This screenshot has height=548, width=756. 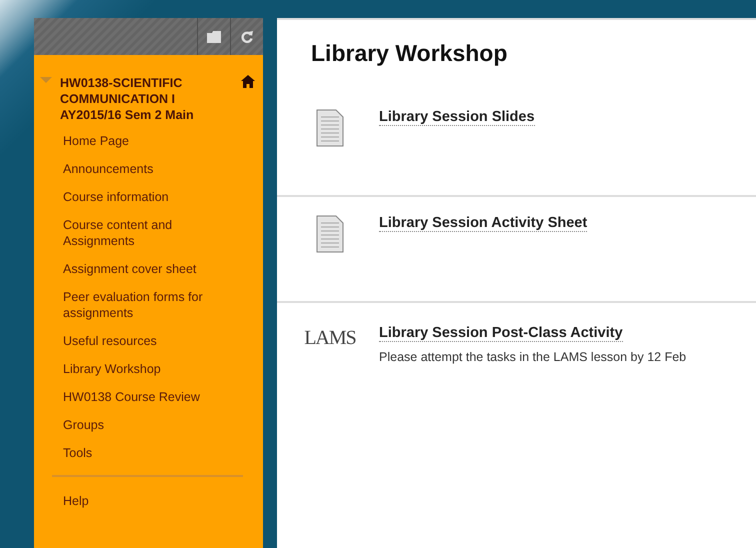 I want to click on menu-link: Course content and Assignments, so click(x=148, y=233).